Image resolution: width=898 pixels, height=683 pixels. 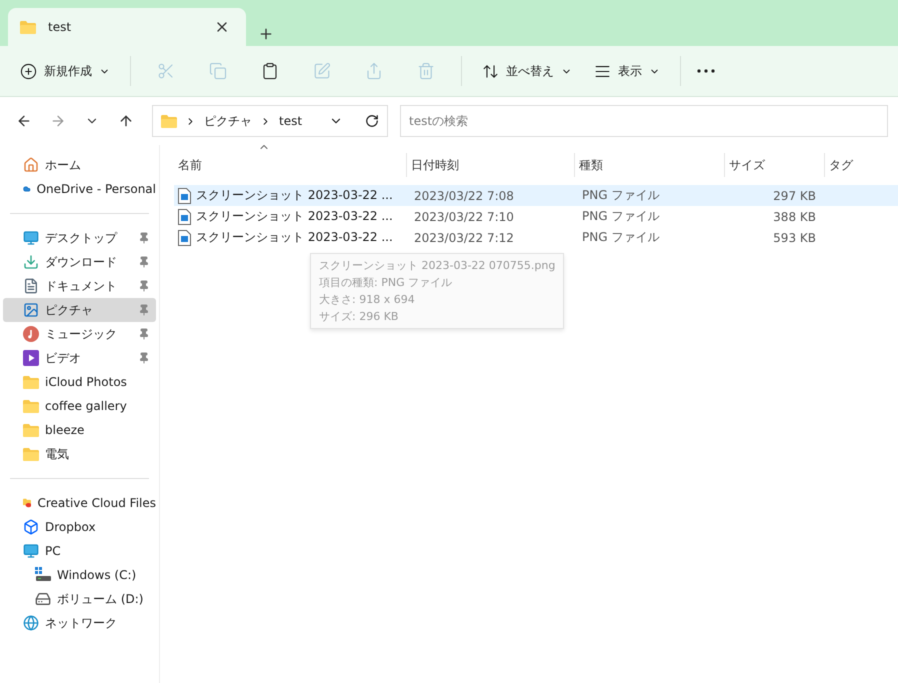 I want to click on column-header: サイズ, so click(x=774, y=165).